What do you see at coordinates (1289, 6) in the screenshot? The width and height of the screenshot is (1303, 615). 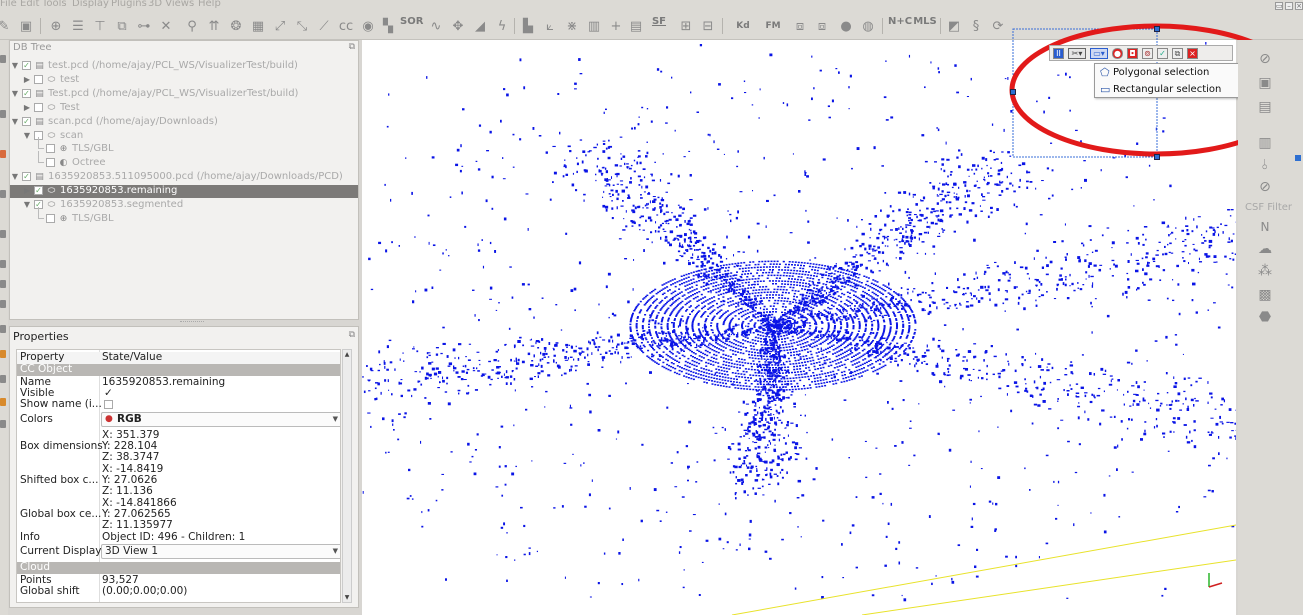 I see `minimize-icon: –` at bounding box center [1289, 6].